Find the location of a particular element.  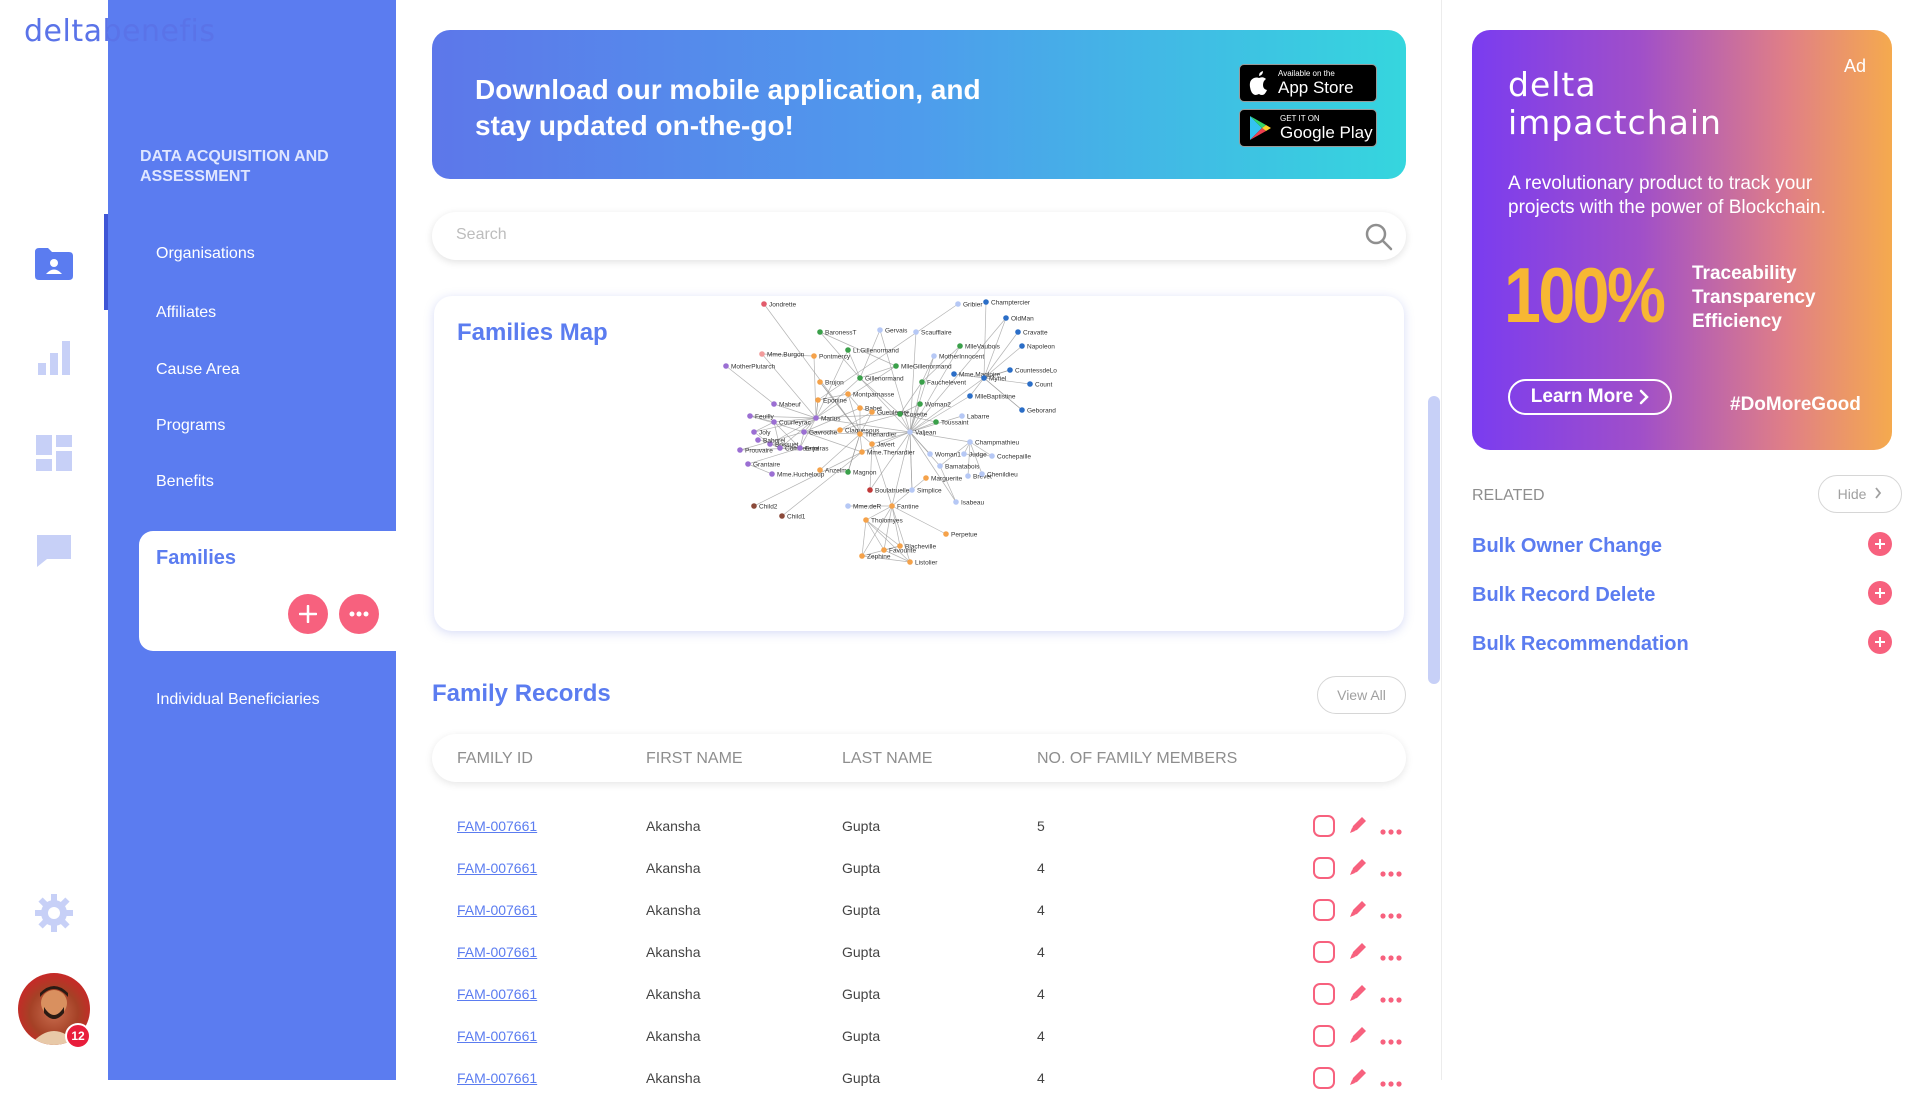

network-node: Mabeuf is located at coordinates (786, 405).